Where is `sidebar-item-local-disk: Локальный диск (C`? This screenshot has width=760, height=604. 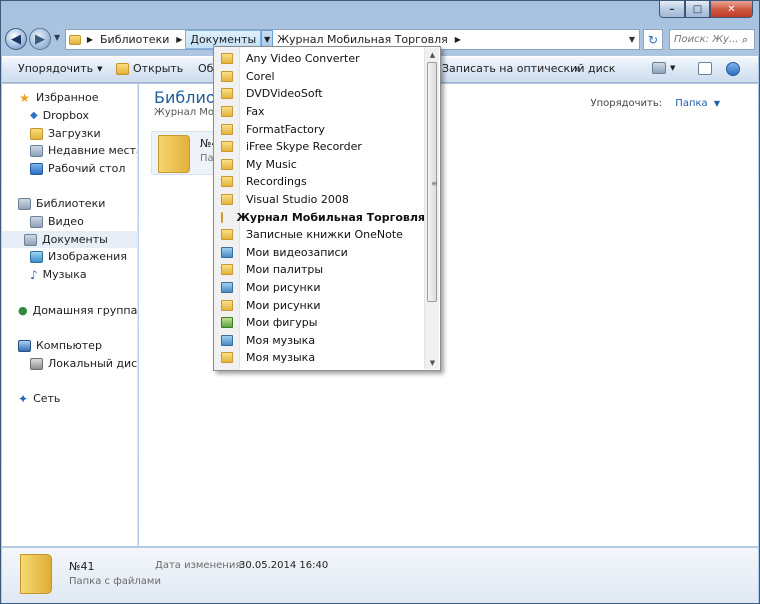
sidebar-item-local-disk: Локальный диск (C is located at coordinates (83, 363).